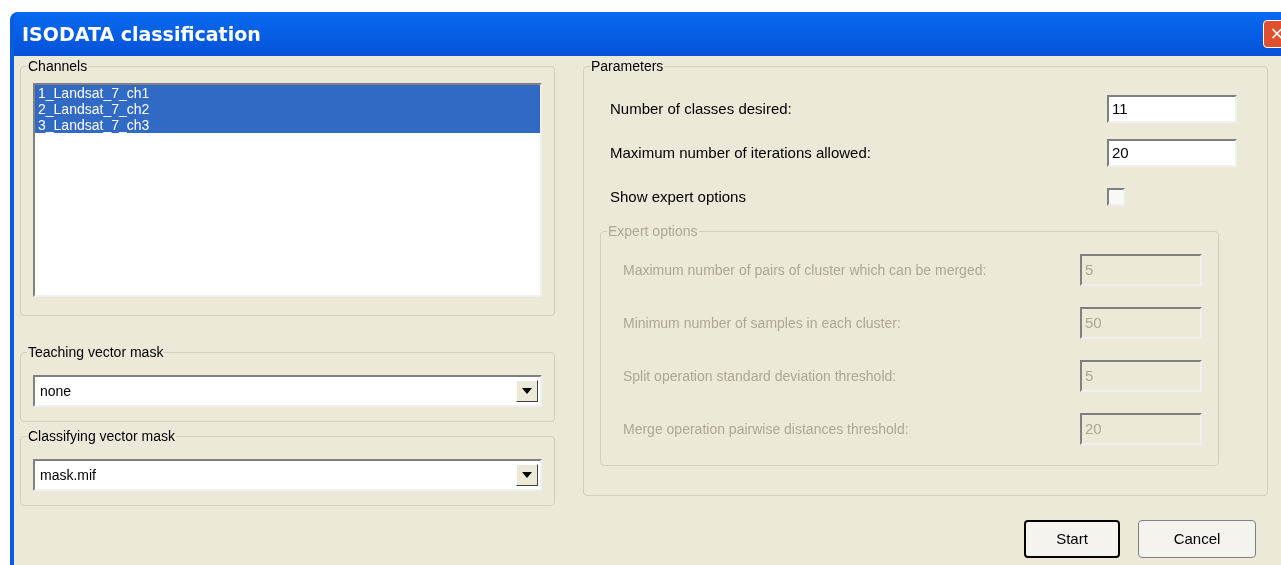  Describe the element at coordinates (1172, 153) in the screenshot. I see `text-field: 20` at that location.